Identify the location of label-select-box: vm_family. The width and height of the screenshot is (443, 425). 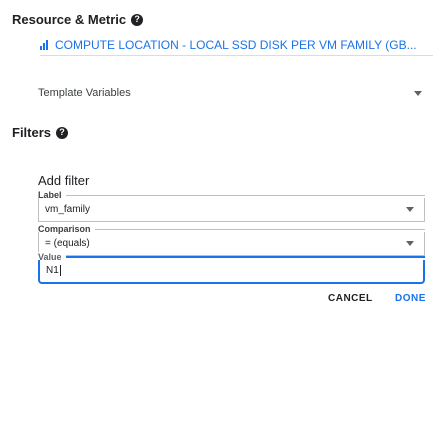
(231, 210).